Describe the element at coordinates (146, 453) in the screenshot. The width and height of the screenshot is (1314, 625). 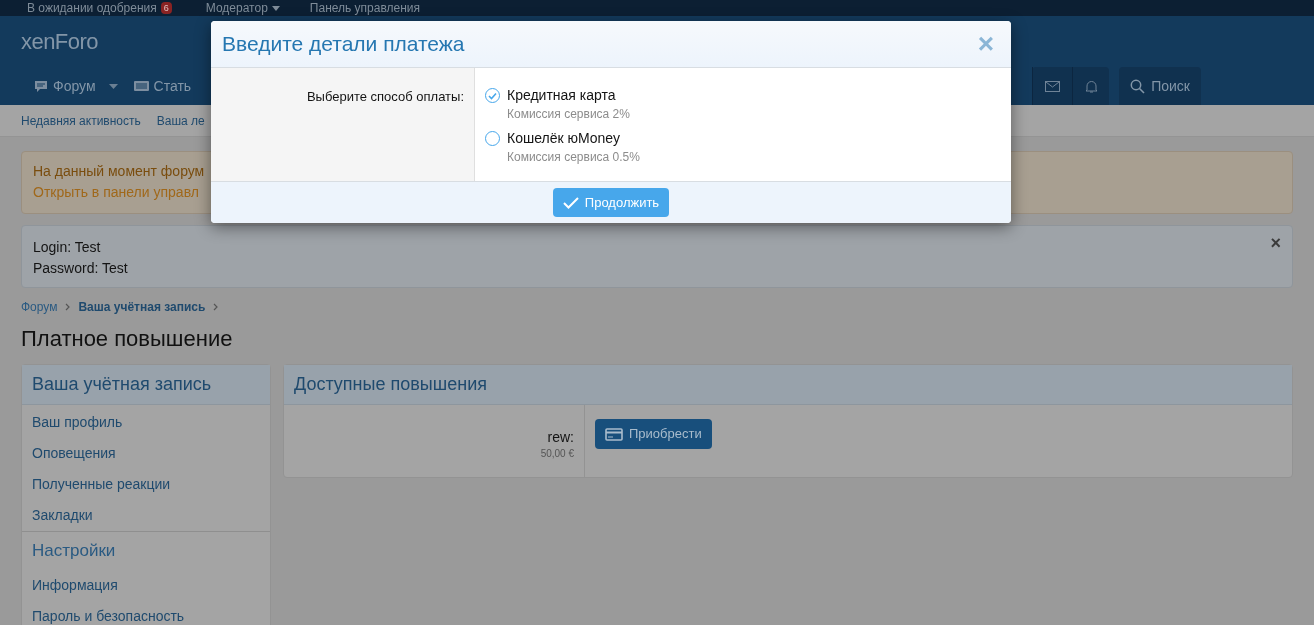
I see `sidebar-item: Оповещения` at that location.